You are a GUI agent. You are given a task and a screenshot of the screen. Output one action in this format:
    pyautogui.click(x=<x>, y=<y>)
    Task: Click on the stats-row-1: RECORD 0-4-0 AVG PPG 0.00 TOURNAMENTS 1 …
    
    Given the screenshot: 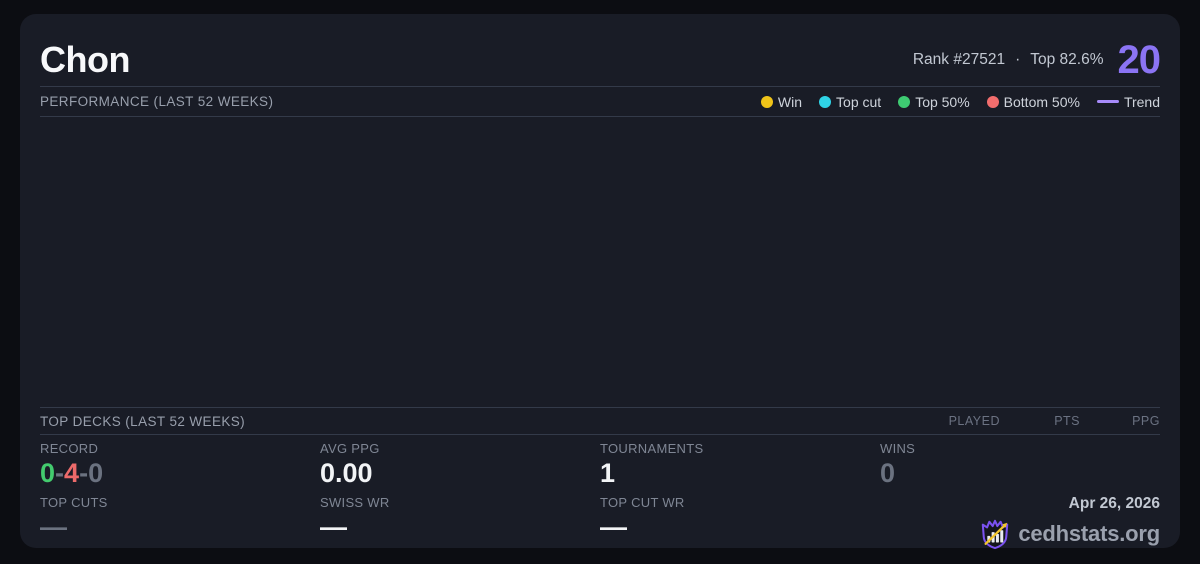 What is the action you would take?
    pyautogui.click(x=600, y=462)
    